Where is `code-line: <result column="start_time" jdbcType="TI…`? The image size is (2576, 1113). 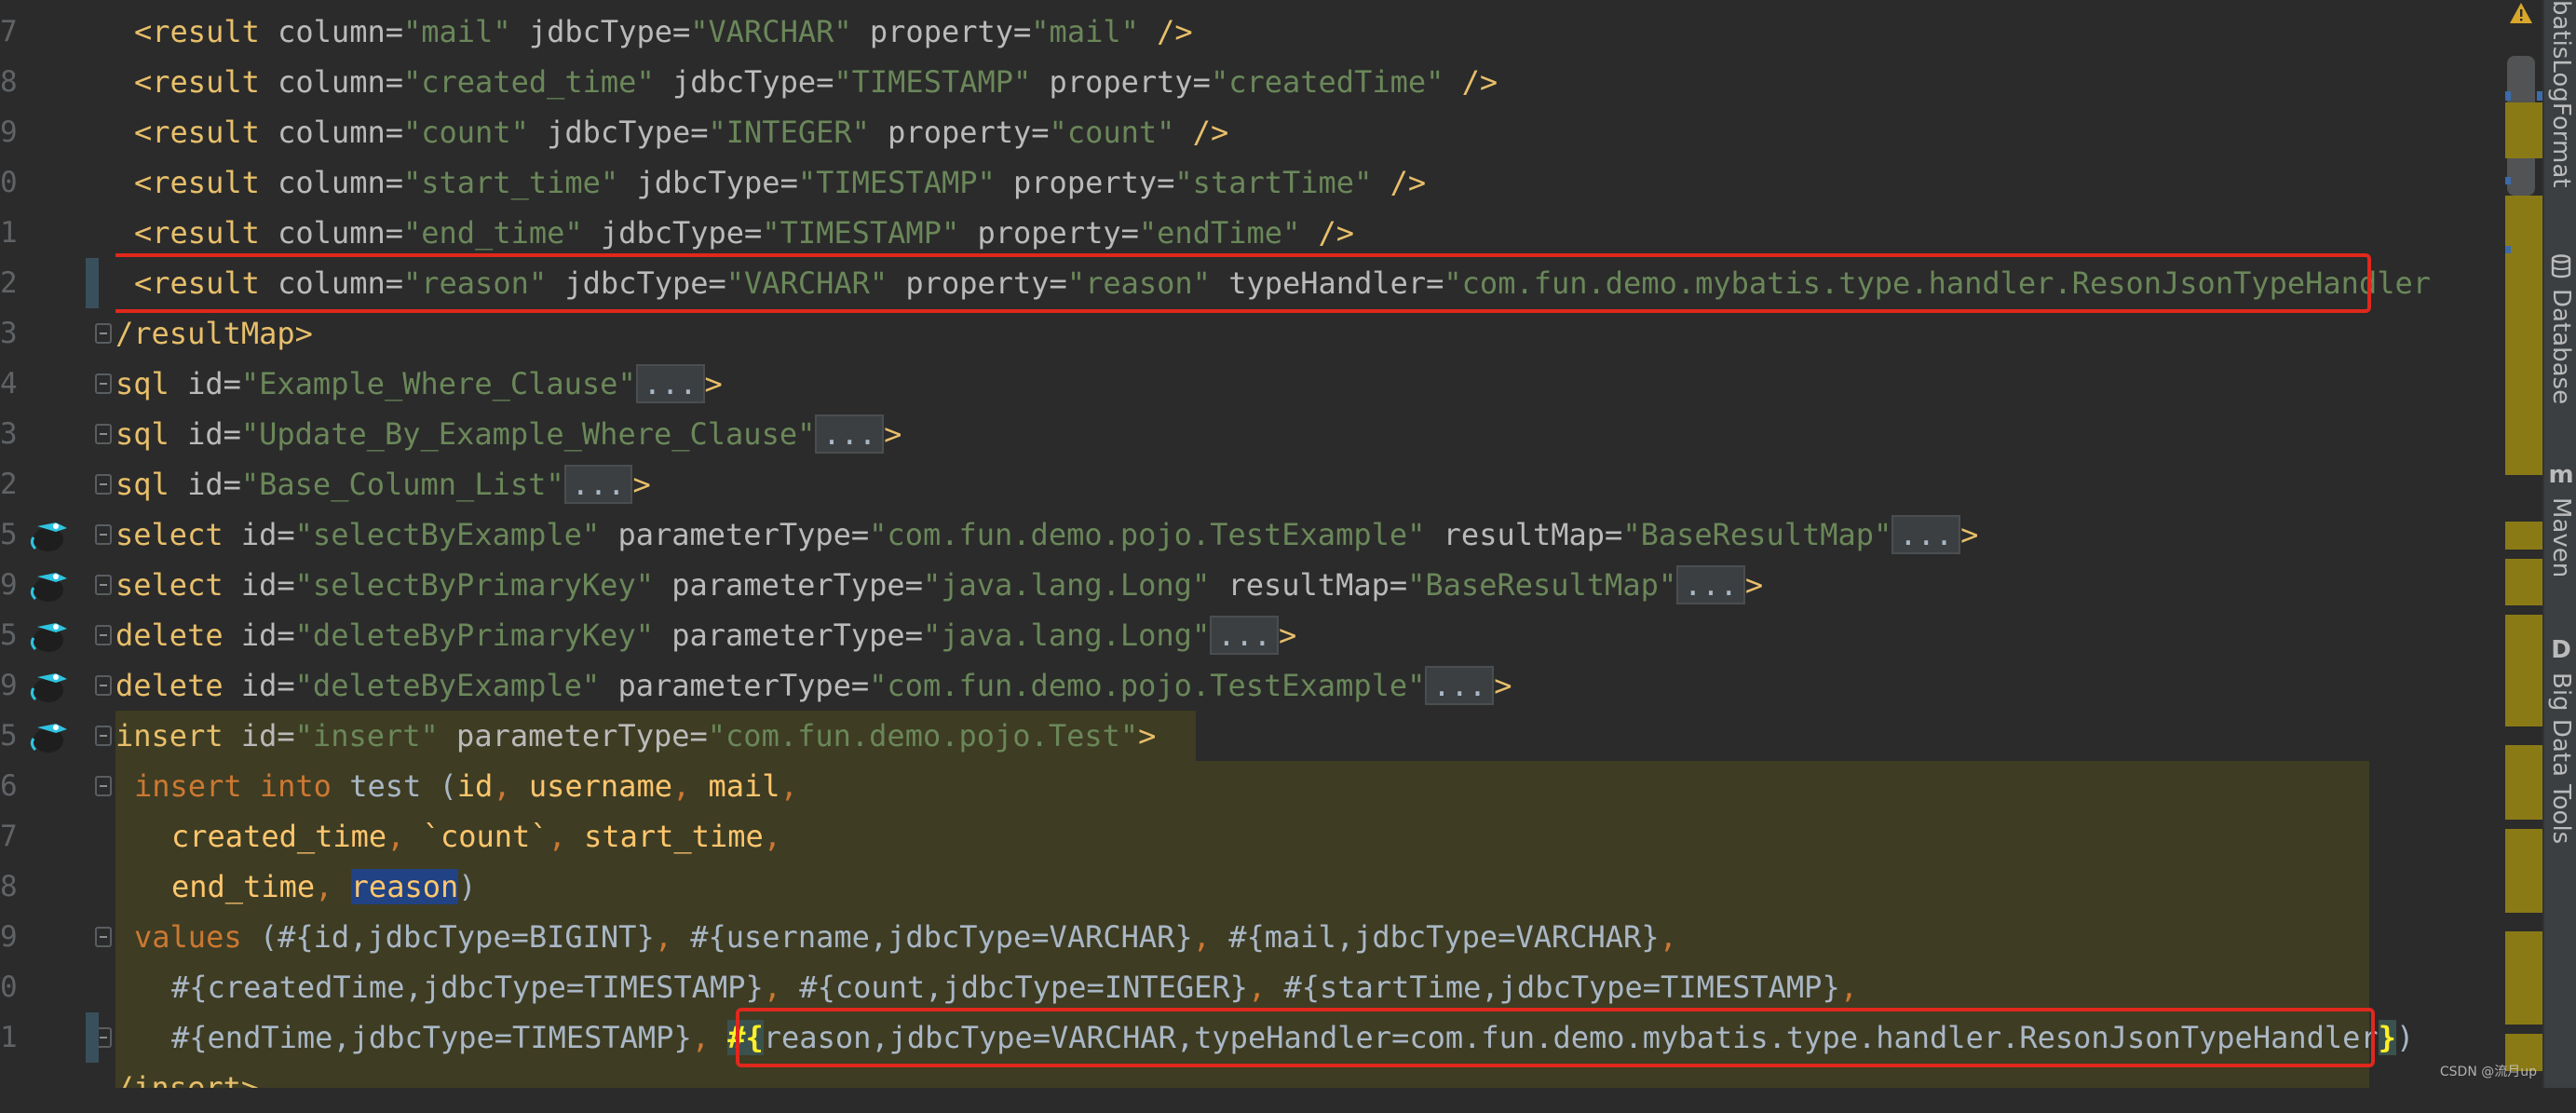
code-line: <result column="start_time" jdbcType="TI… is located at coordinates (780, 182).